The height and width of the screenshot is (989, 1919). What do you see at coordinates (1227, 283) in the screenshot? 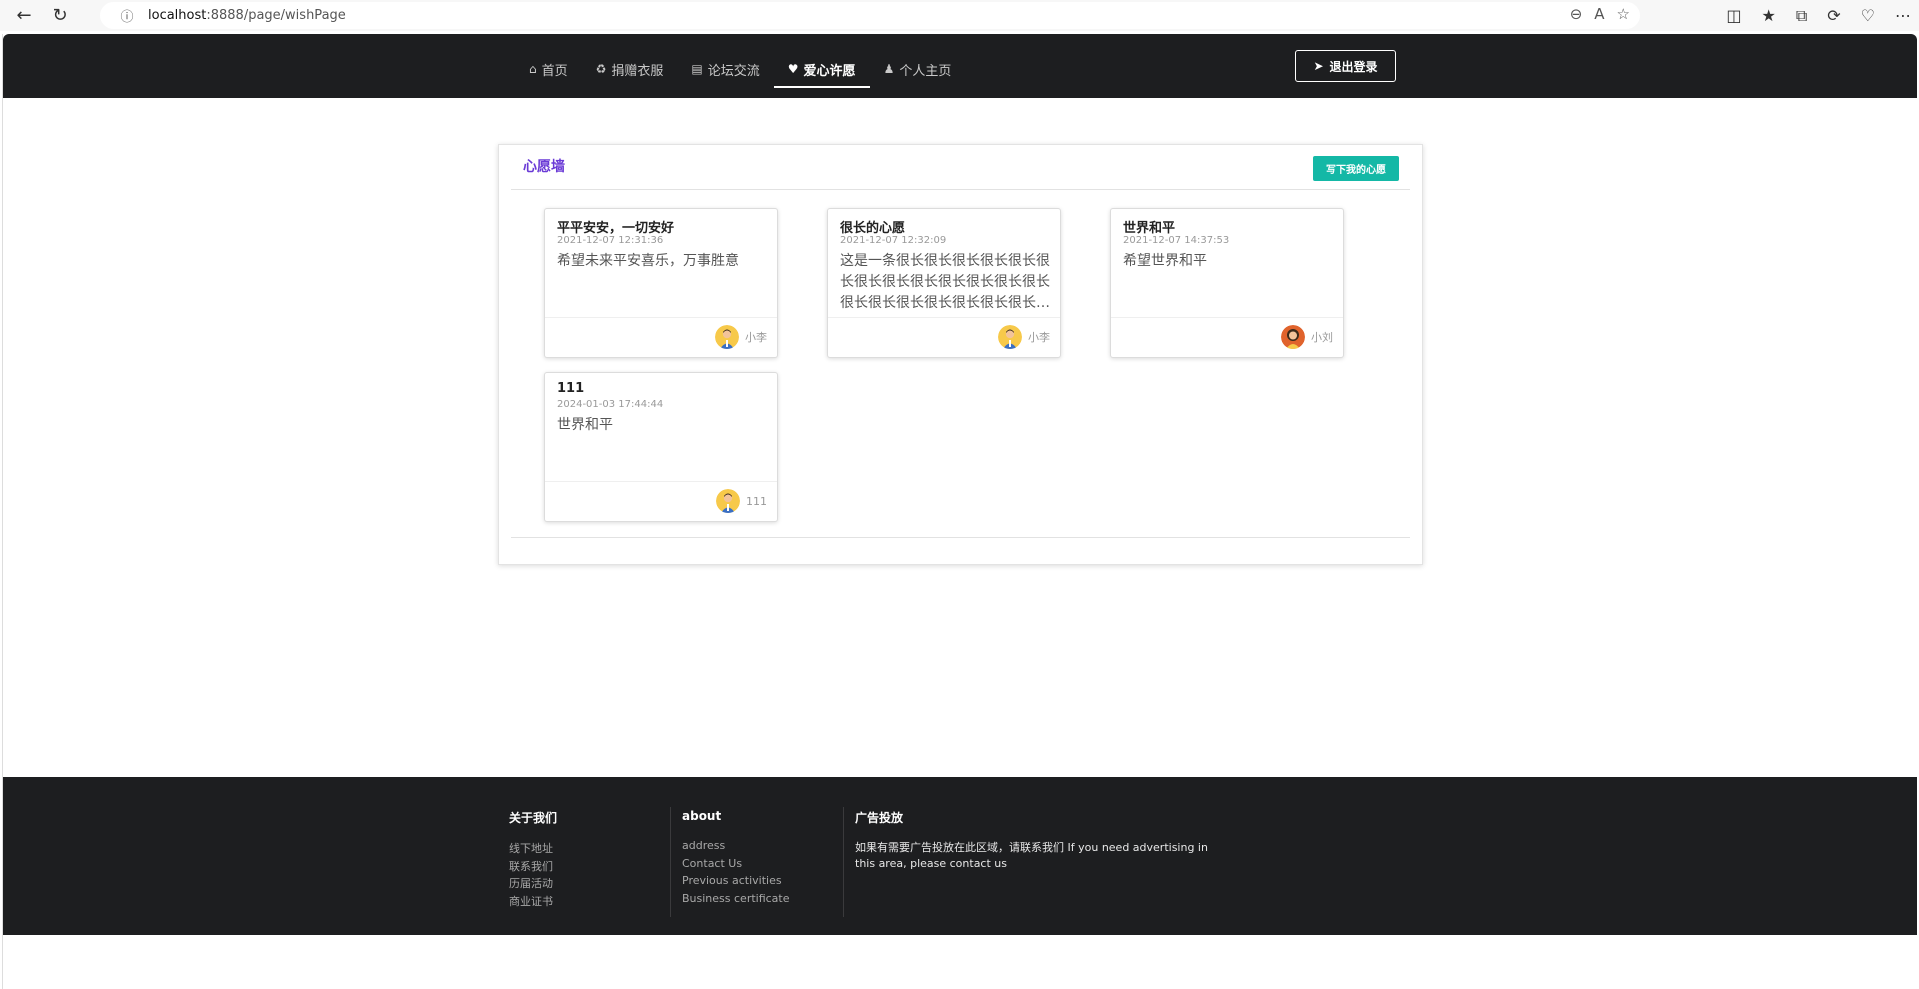
I see `wish-card: 世界和平 2021-12-07 14:37:53 希望世界和平 小刘` at bounding box center [1227, 283].